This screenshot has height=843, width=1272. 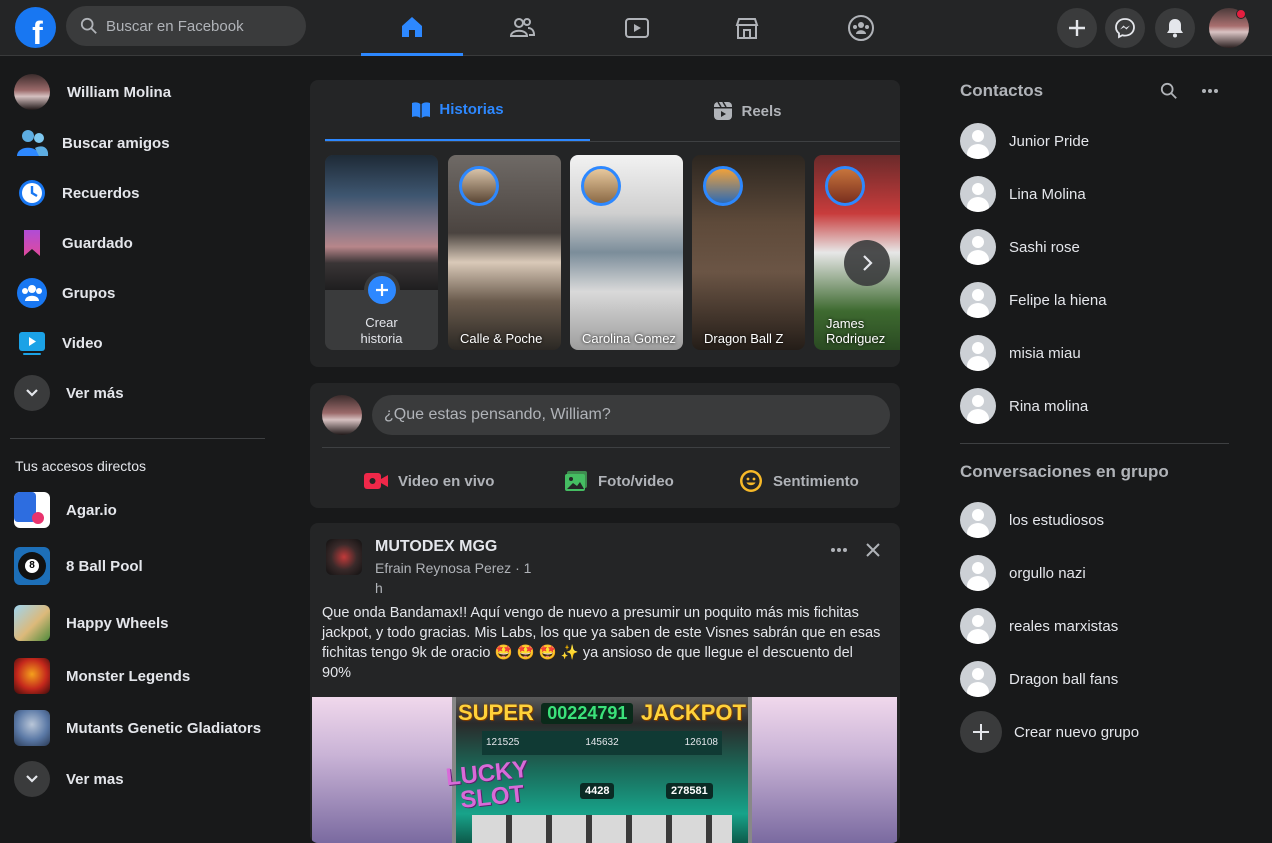 I want to click on create-story-card: Crear historia, so click(x=381, y=252).